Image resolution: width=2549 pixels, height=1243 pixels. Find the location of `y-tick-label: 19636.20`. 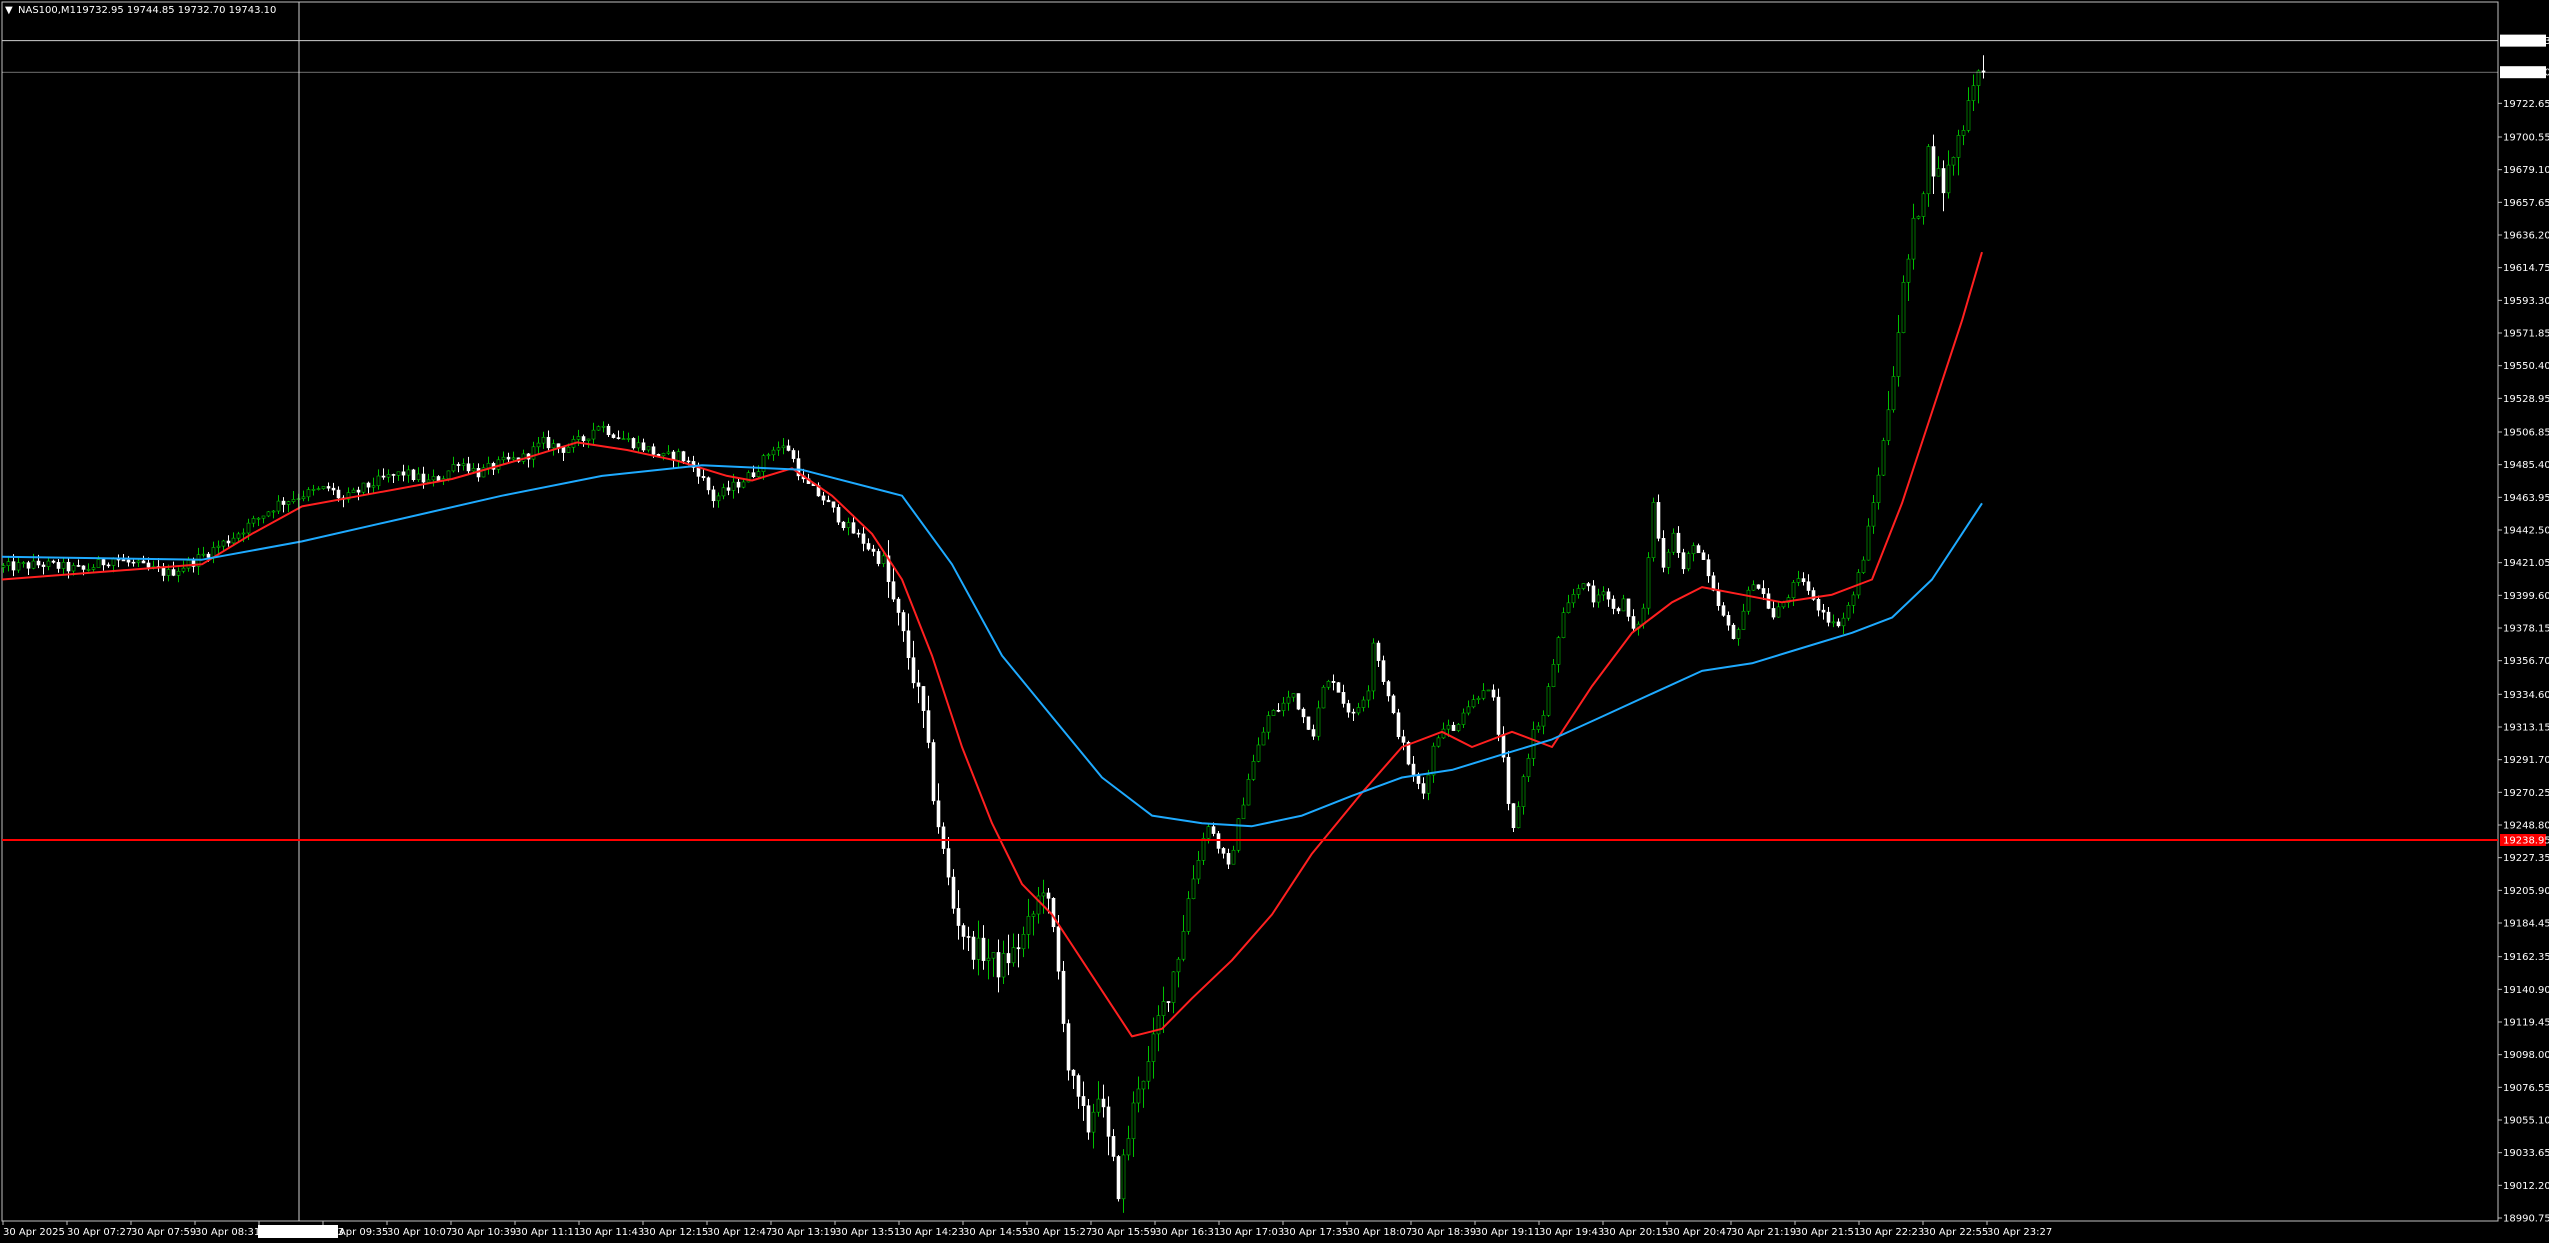

y-tick-label: 19636.20 is located at coordinates (2526, 236).